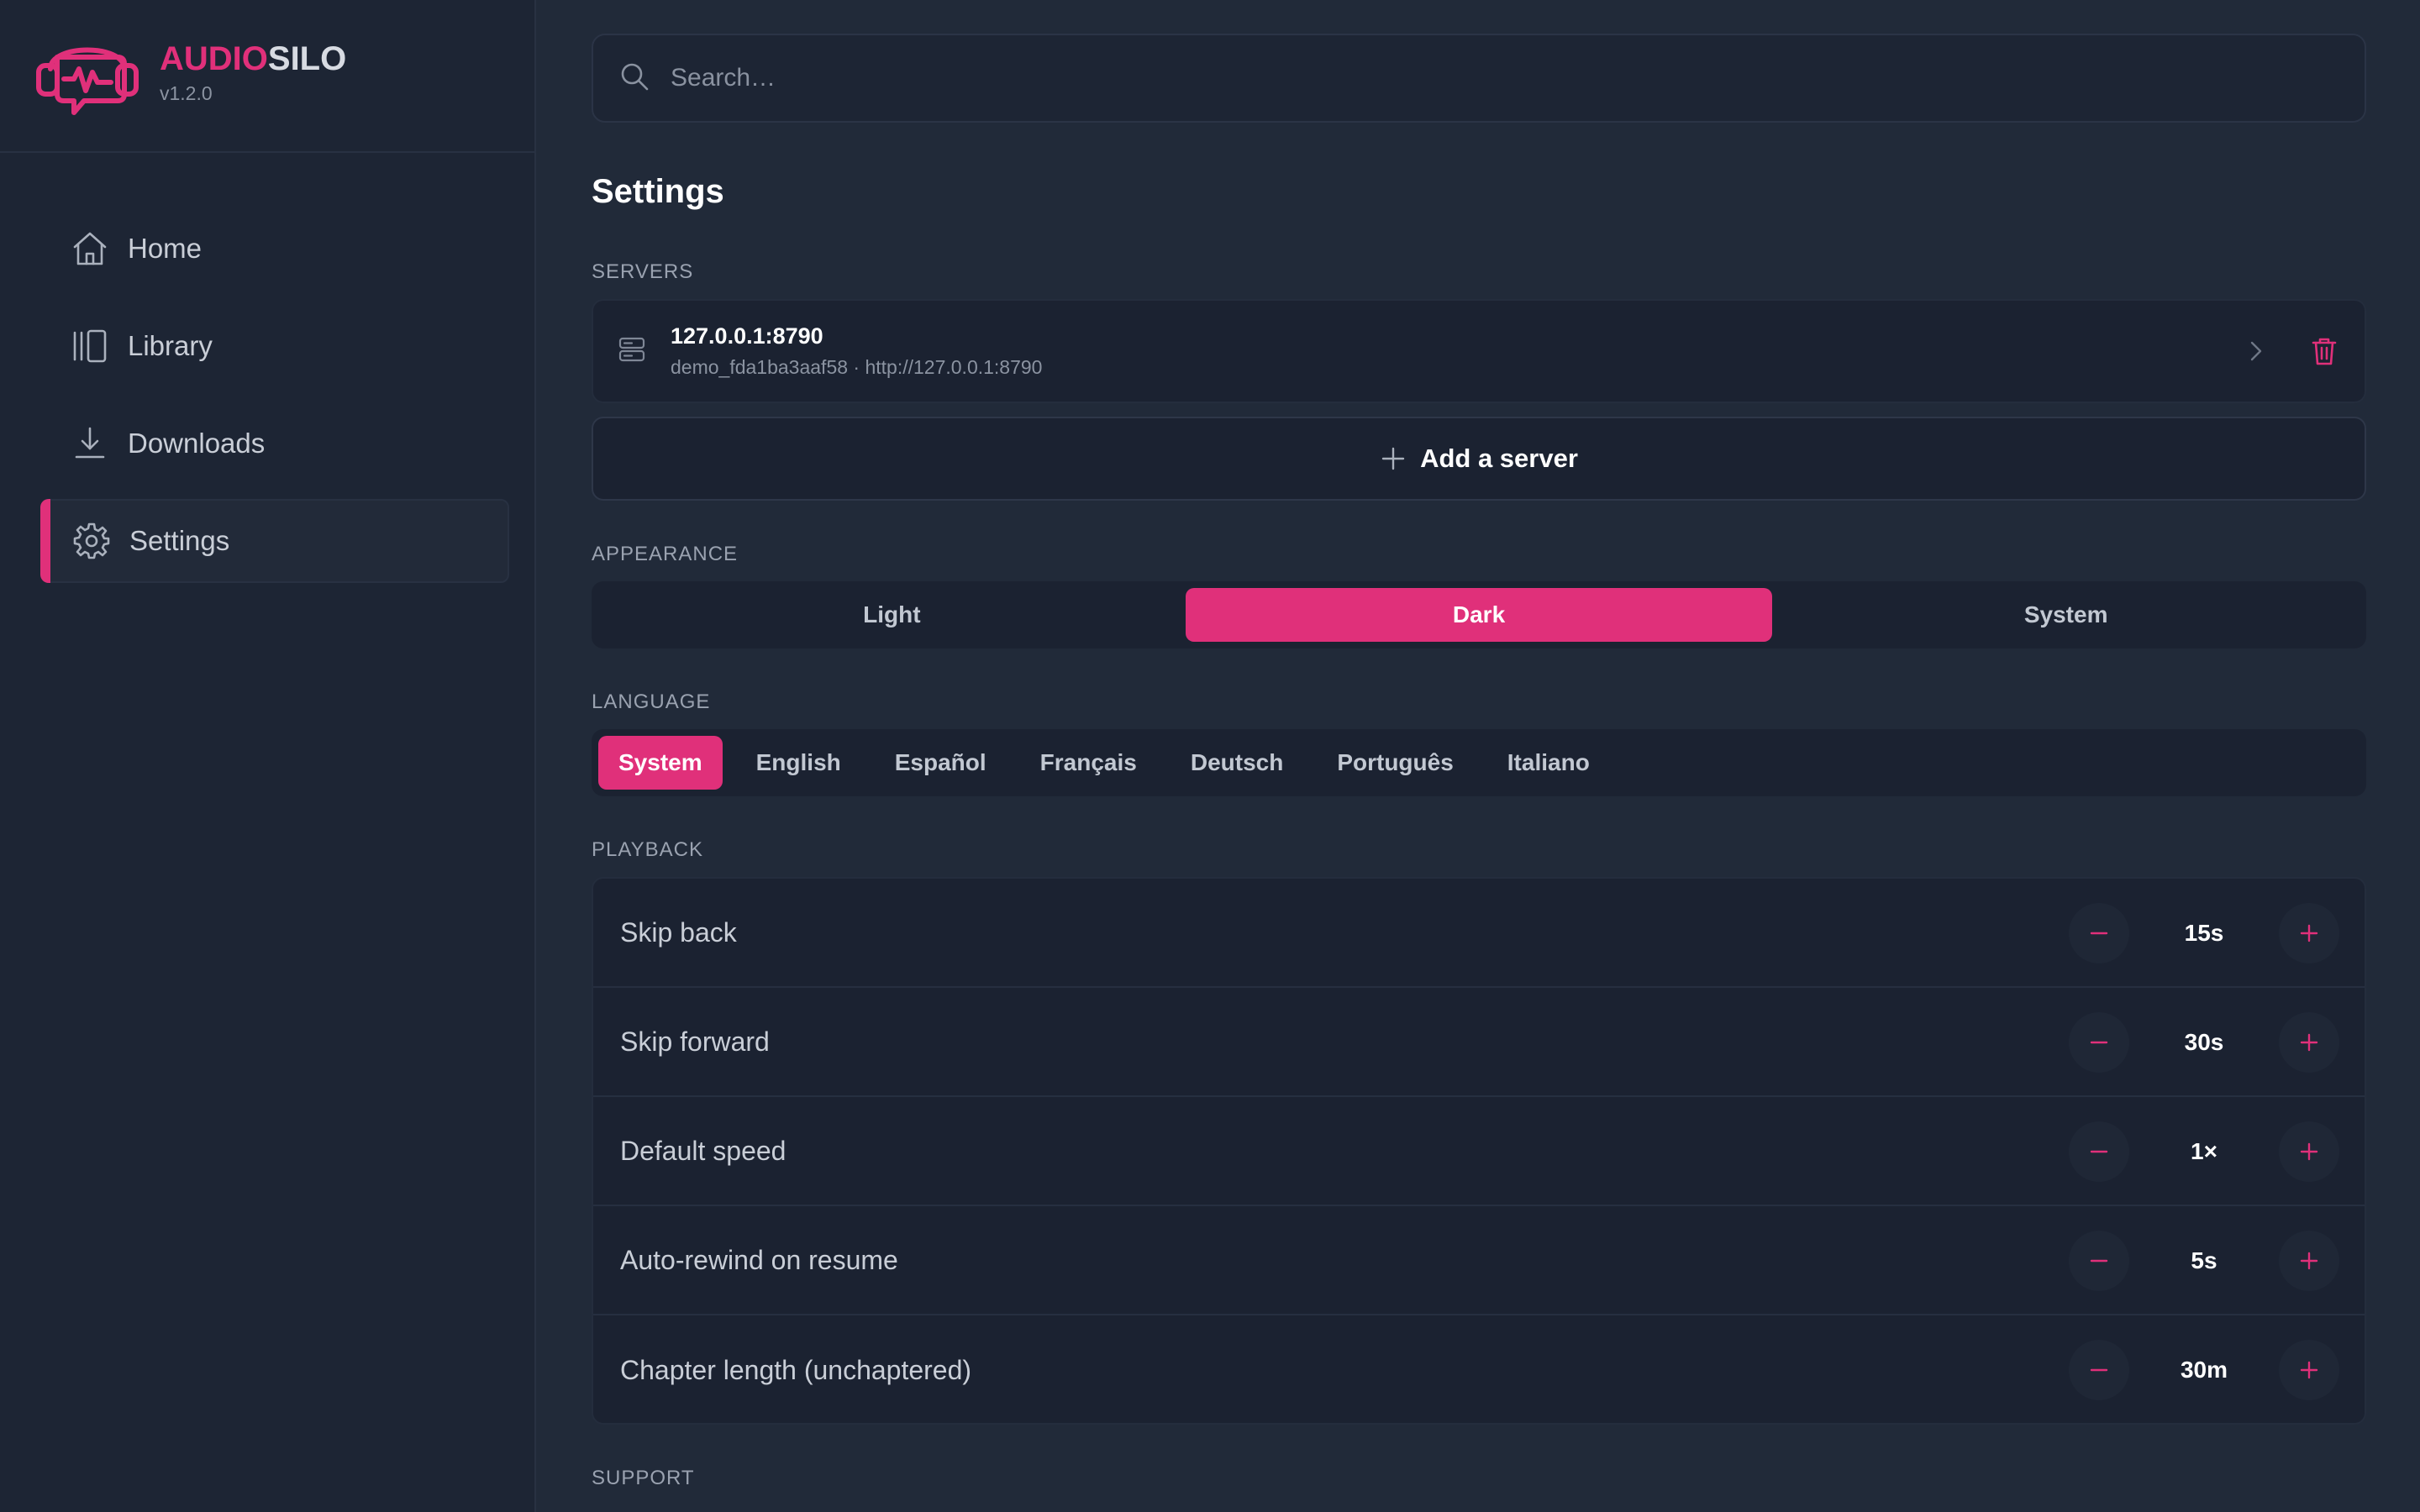 This screenshot has width=2420, height=1512. Describe the element at coordinates (651, 701) in the screenshot. I see `section-label-language: LANGUAGE` at that location.